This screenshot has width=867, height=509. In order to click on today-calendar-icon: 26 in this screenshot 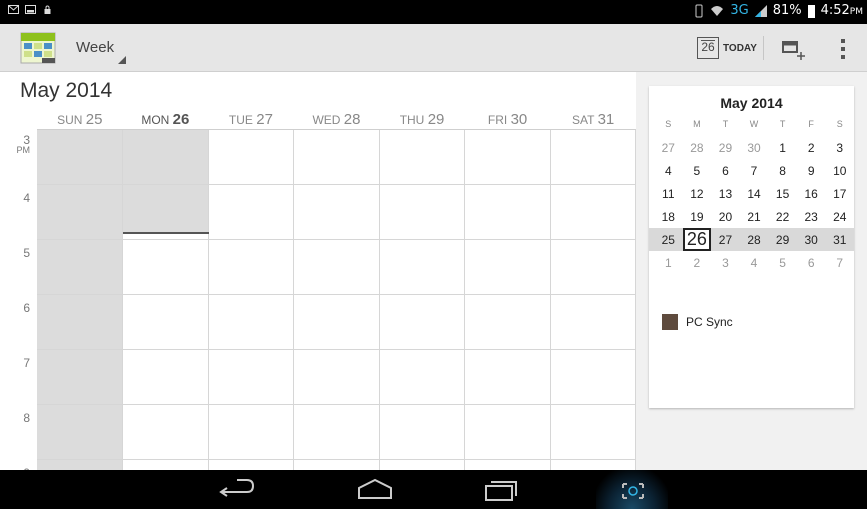, I will do `click(708, 48)`.